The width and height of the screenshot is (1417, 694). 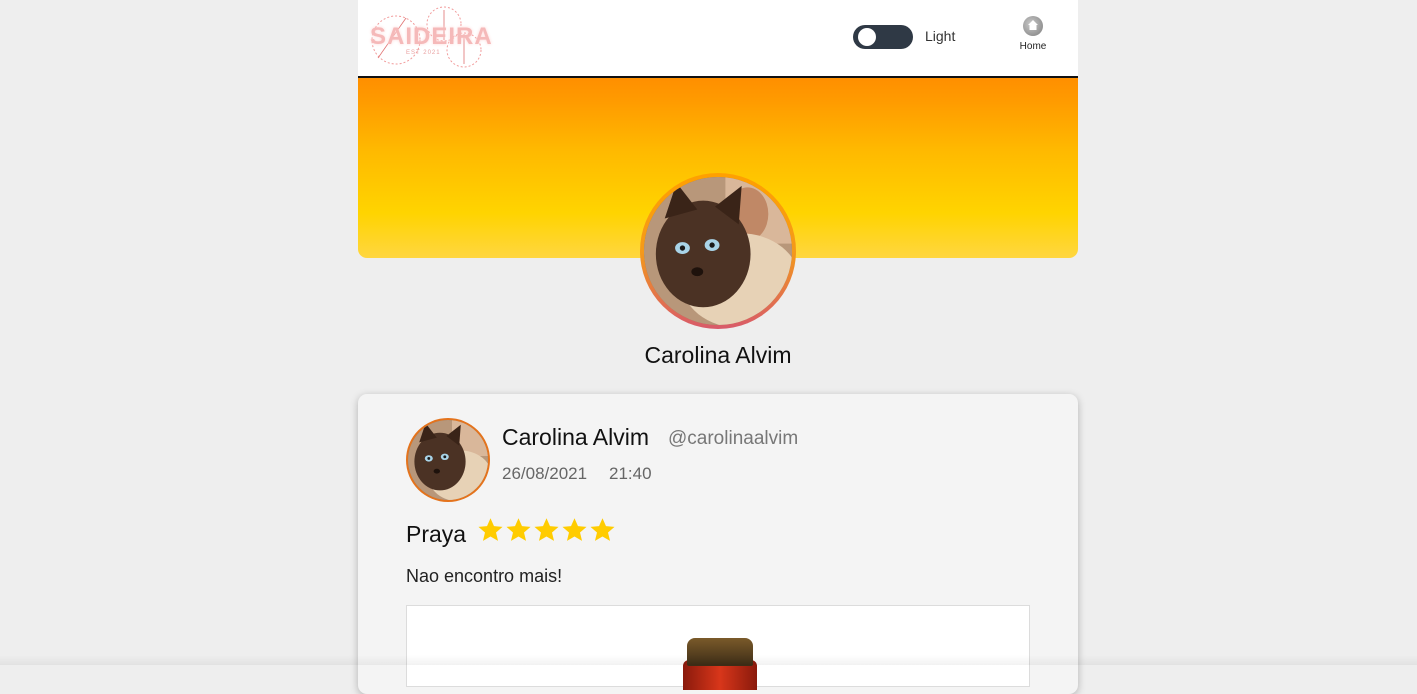 I want to click on home-icon, so click(x=1033, y=26).